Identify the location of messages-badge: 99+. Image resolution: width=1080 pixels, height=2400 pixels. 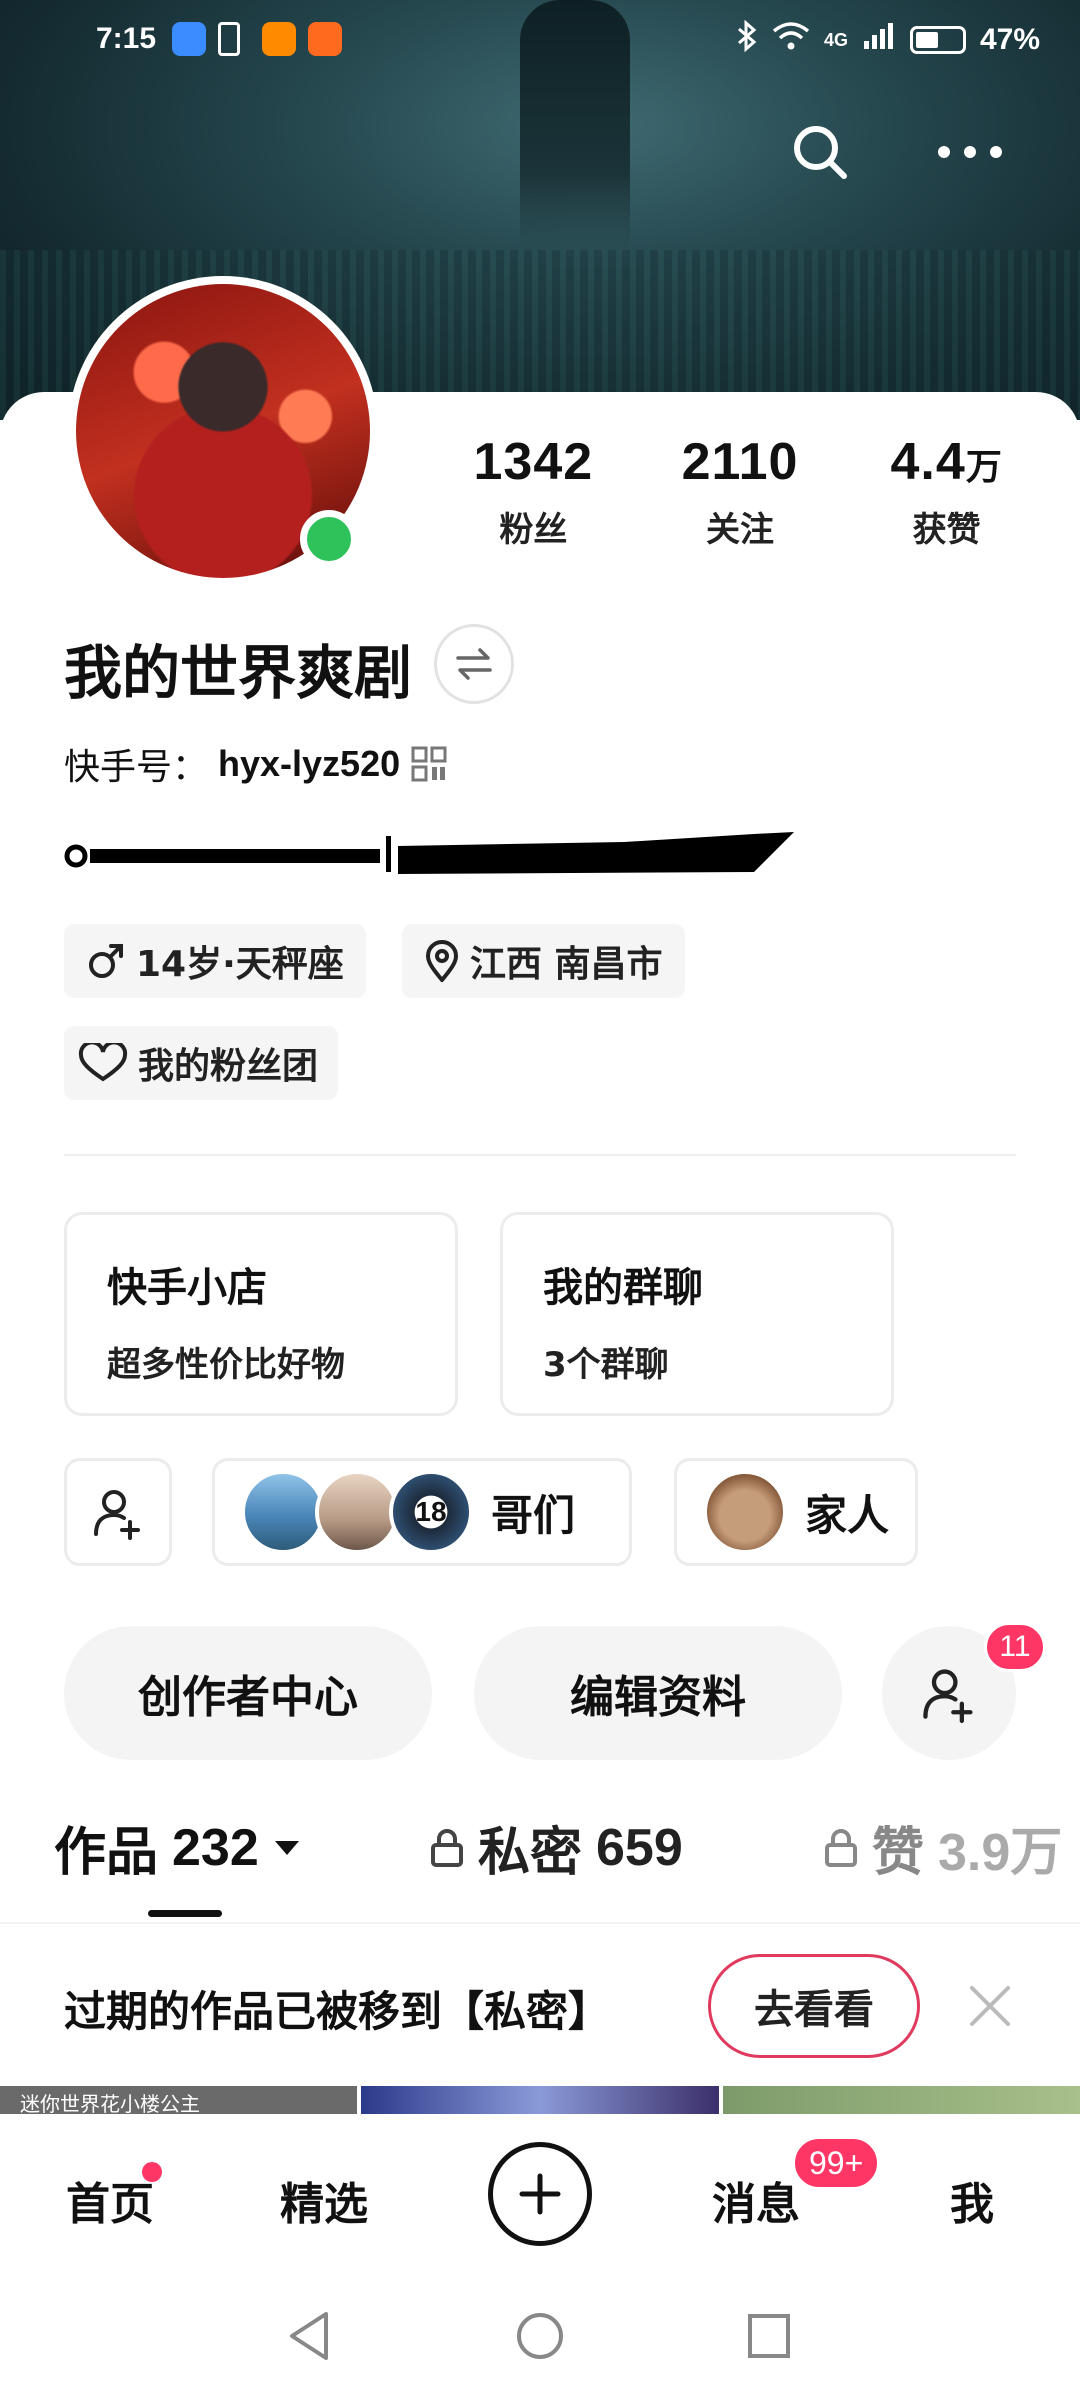
(836, 2163).